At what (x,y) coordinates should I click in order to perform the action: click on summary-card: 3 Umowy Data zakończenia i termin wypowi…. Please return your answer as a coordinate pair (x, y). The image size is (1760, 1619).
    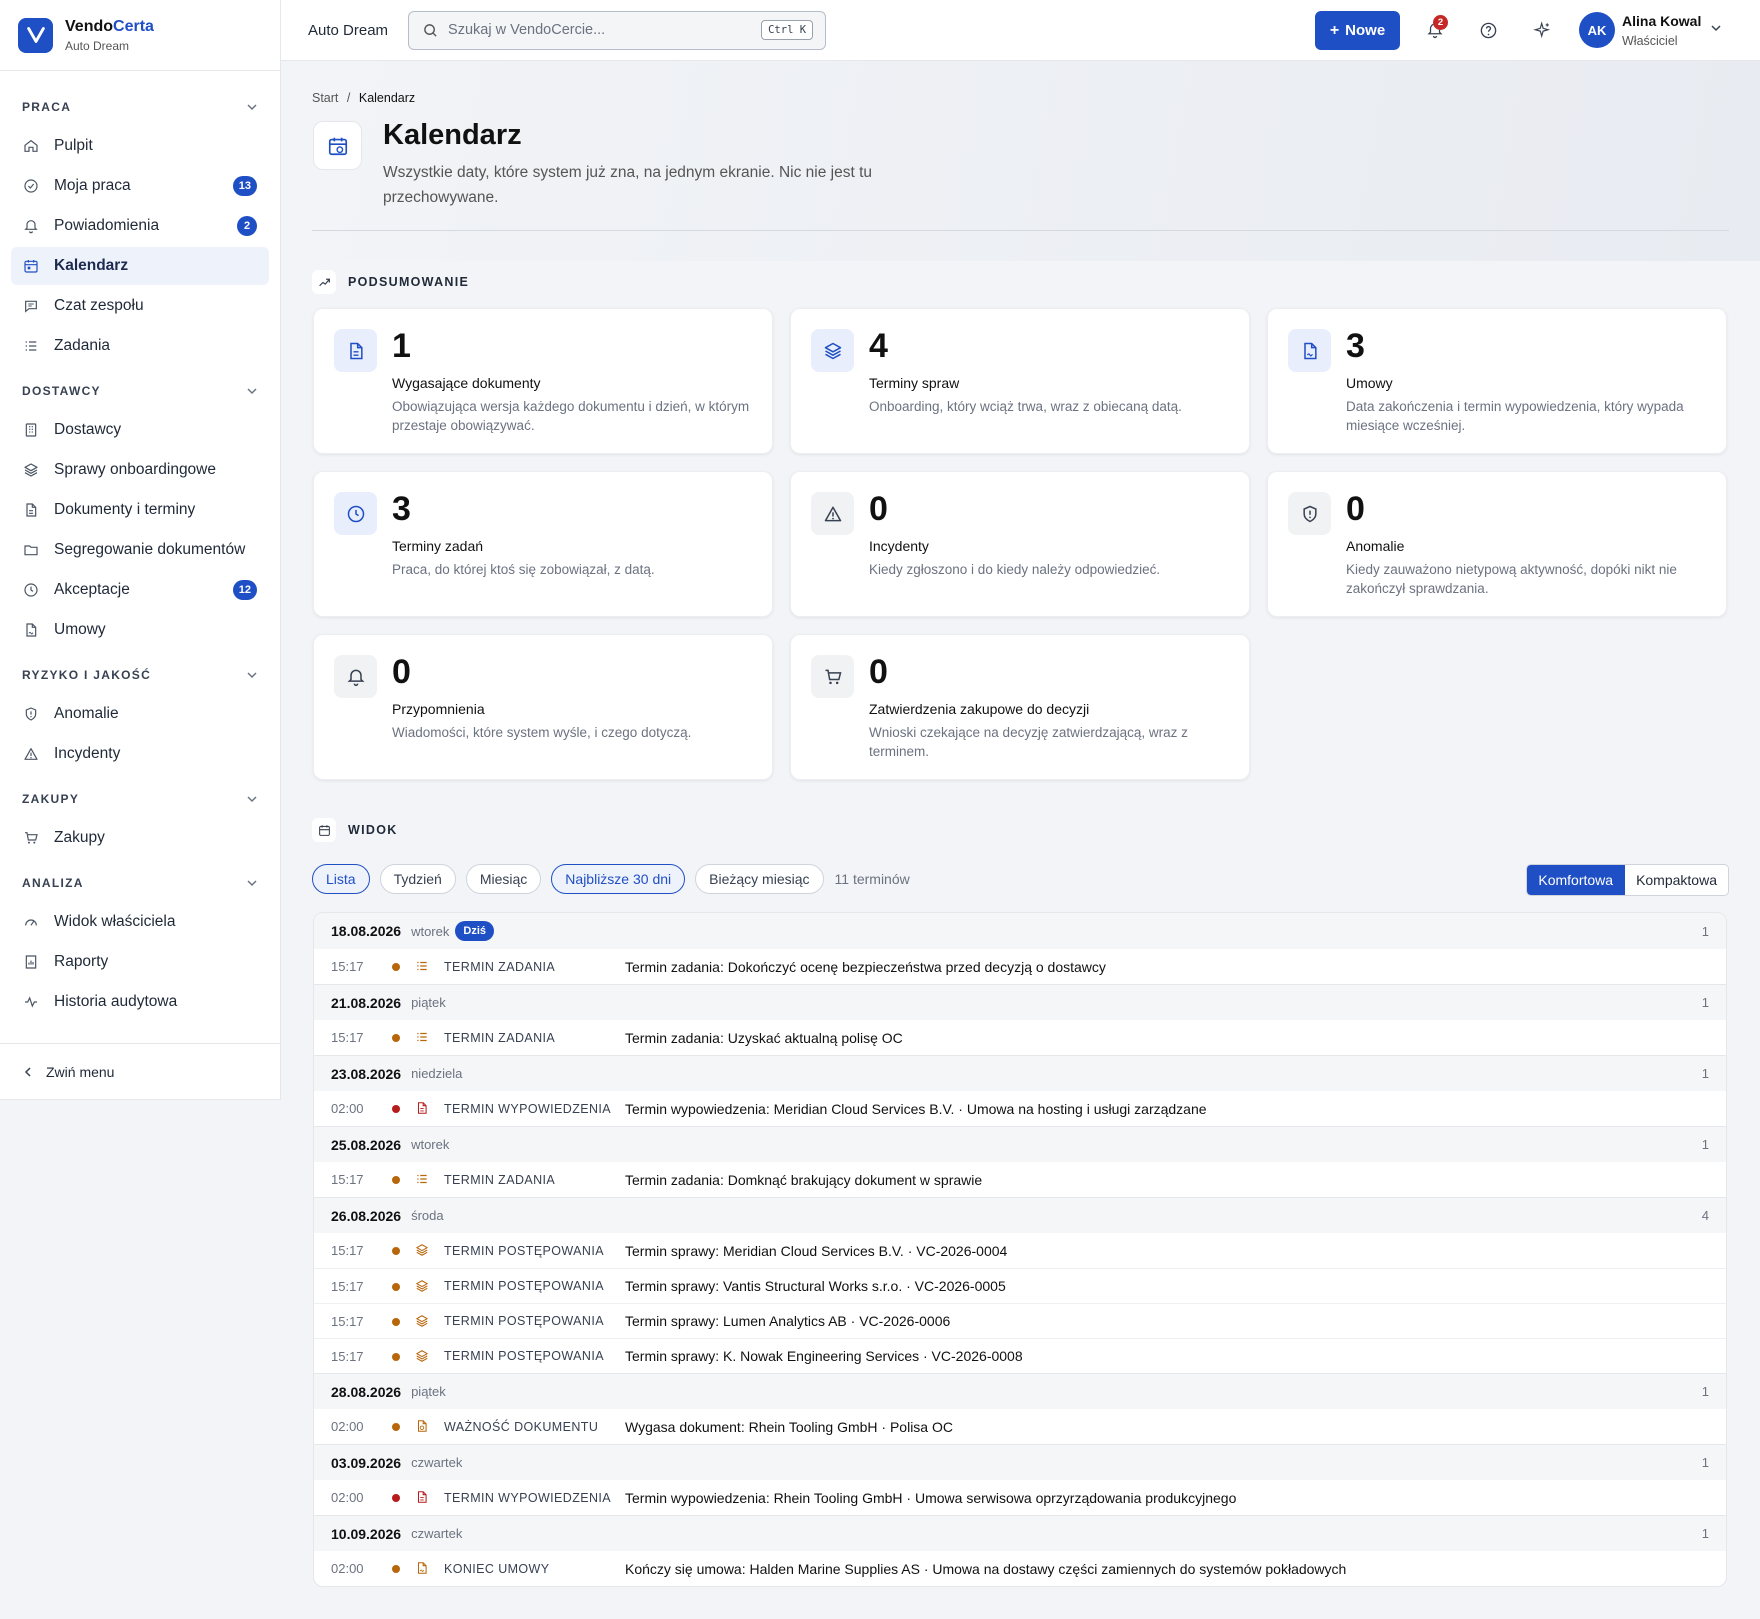
    Looking at the image, I should click on (1497, 381).